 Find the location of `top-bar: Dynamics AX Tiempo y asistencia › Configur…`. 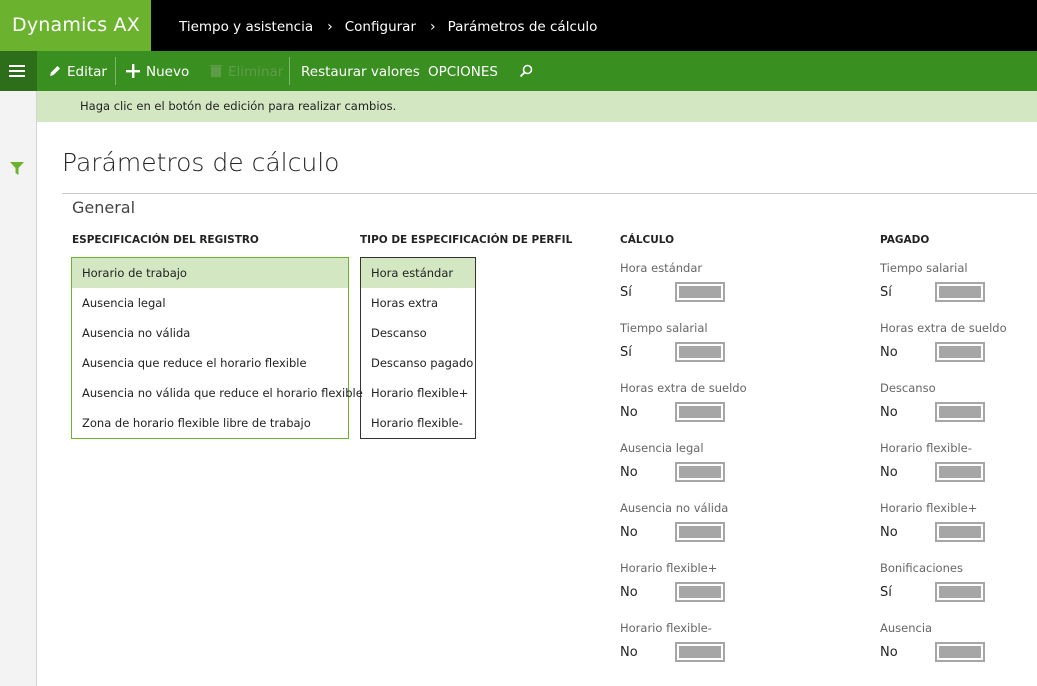

top-bar: Dynamics AX Tiempo y asistencia › Configur… is located at coordinates (518, 25).